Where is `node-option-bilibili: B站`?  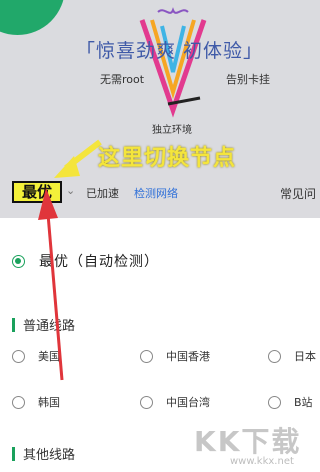 node-option-bilibili: B站 is located at coordinates (290, 402).